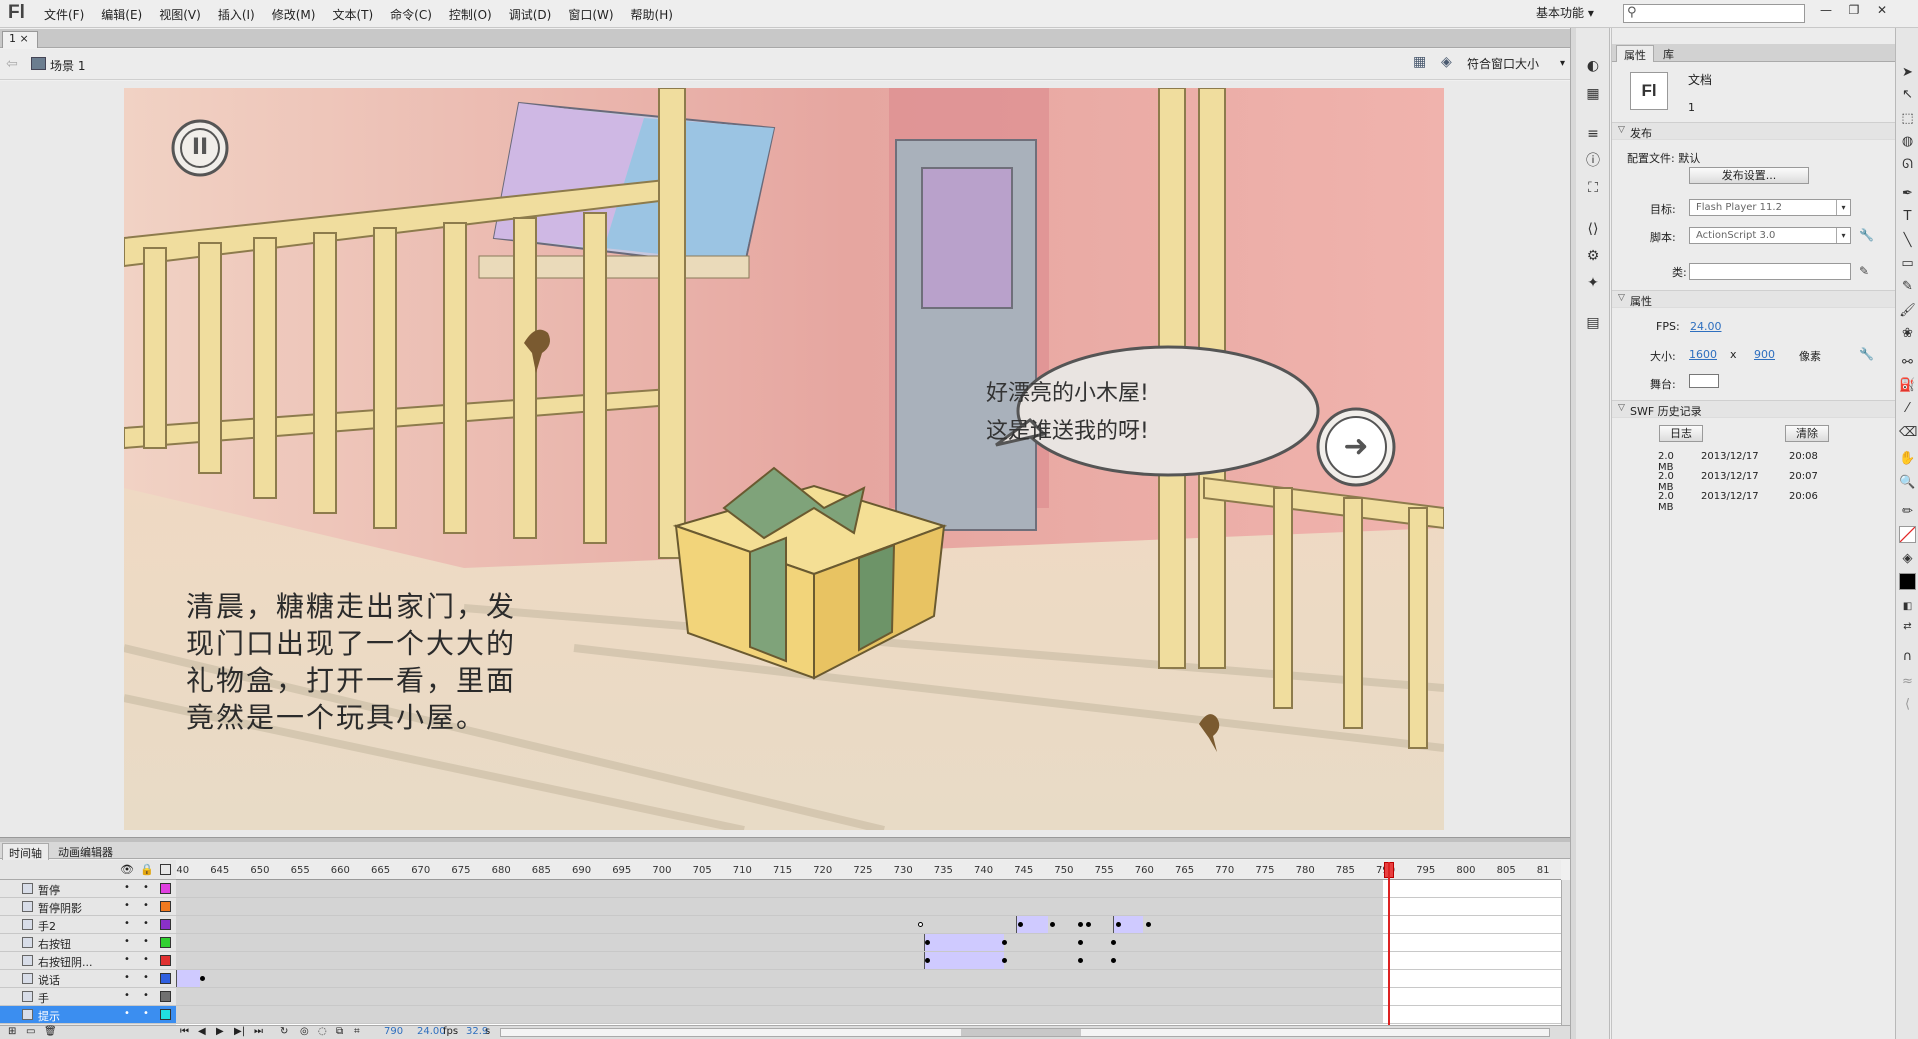  I want to click on menu-help: 帮助(H), so click(652, 14).